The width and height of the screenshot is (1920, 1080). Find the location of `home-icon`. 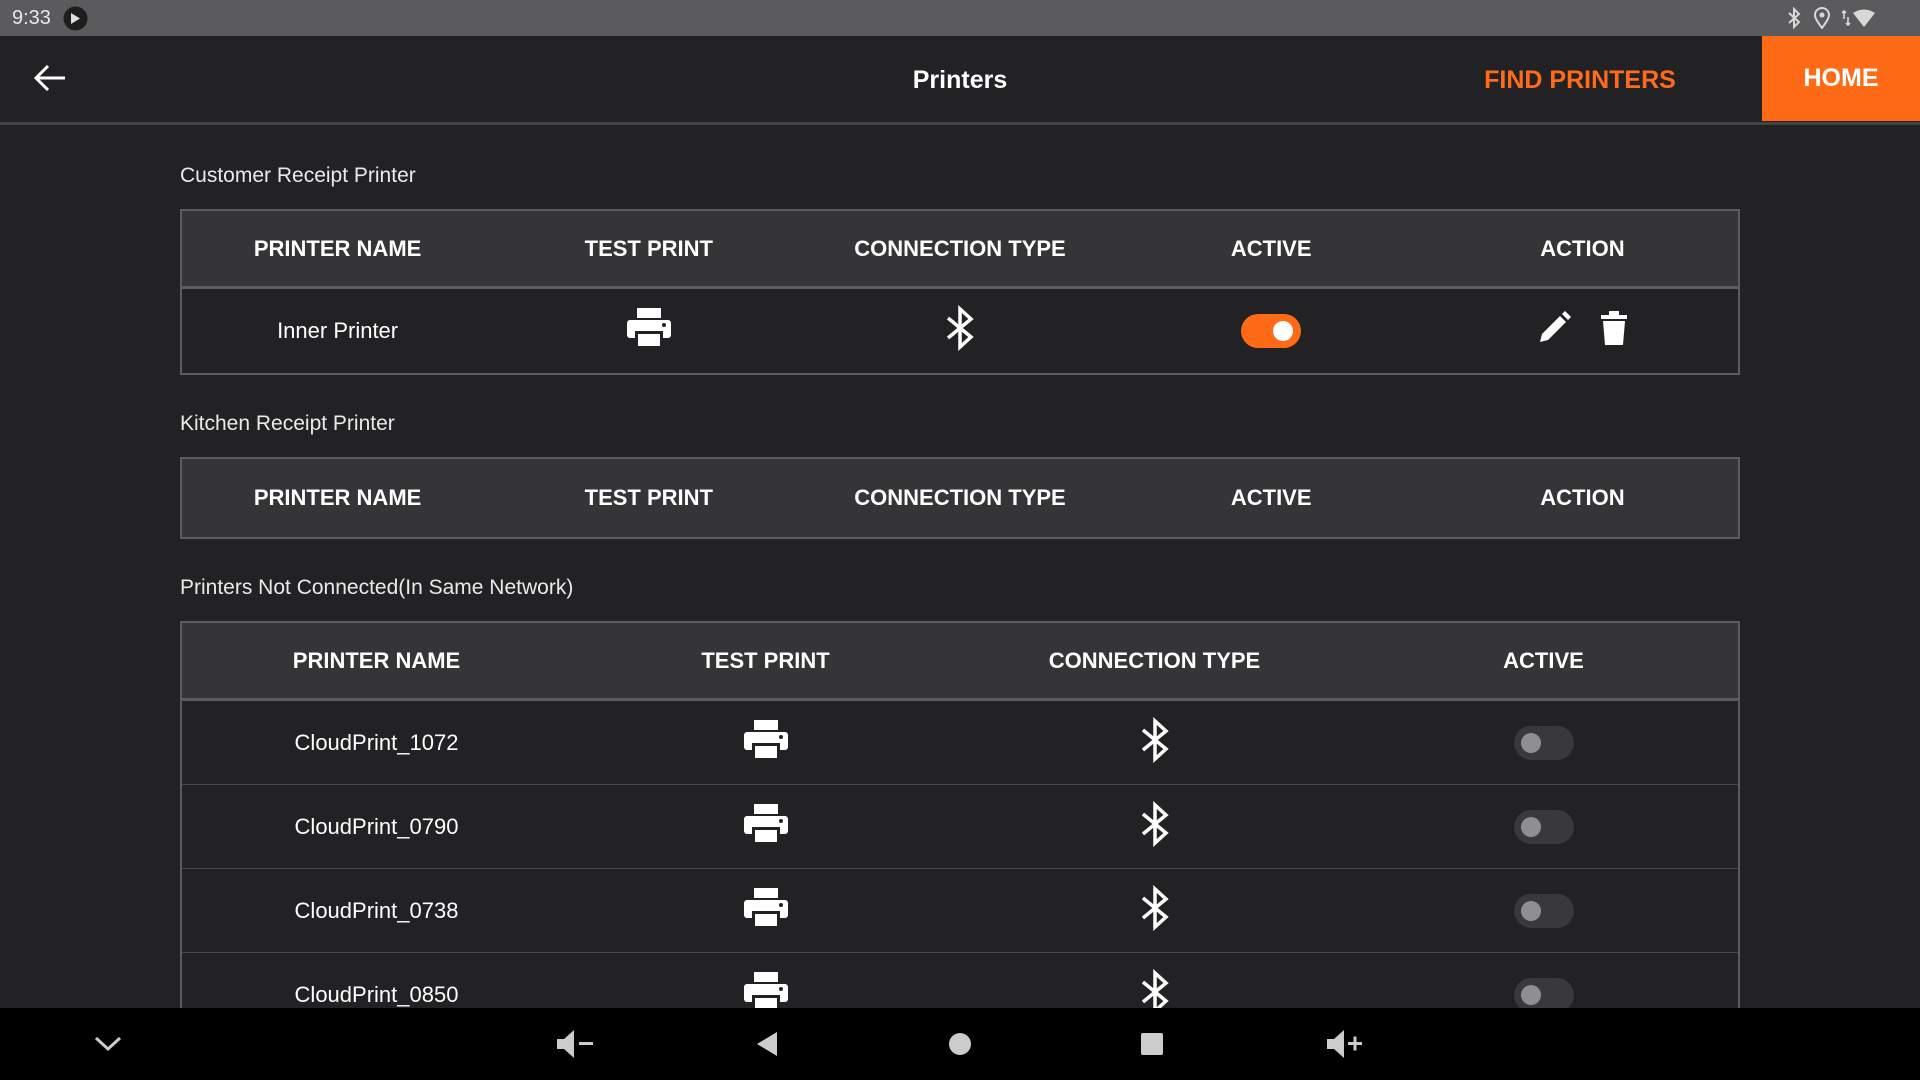

home-icon is located at coordinates (960, 1044).